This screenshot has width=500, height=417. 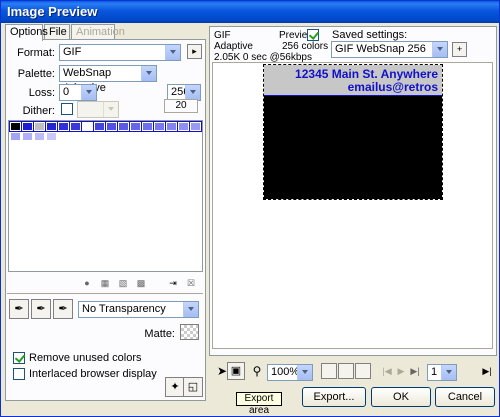 What do you see at coordinates (85, 358) in the screenshot?
I see `remove-unused-colors-label: Remove unused colors` at bounding box center [85, 358].